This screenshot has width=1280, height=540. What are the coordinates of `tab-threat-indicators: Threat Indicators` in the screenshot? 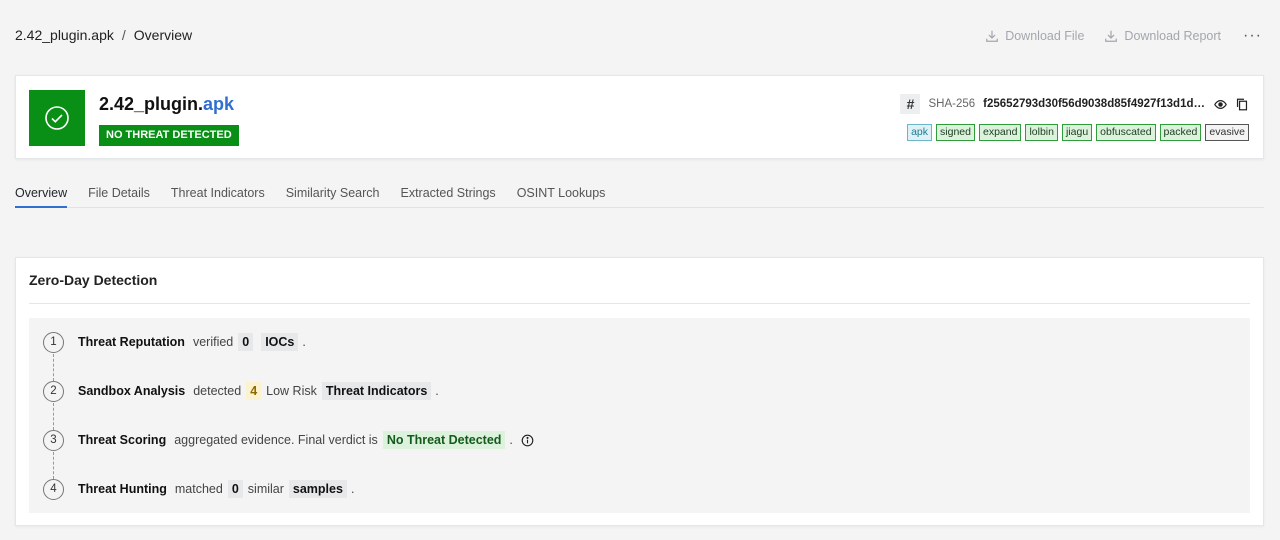 It's located at (218, 197).